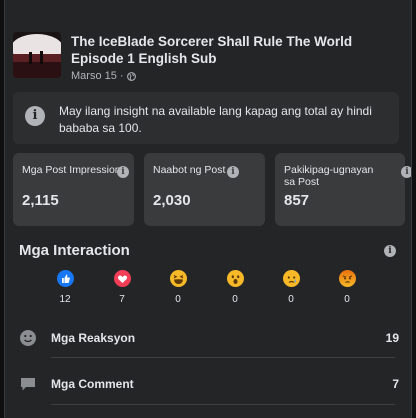 This screenshot has width=416, height=418. What do you see at coordinates (65, 287) in the screenshot?
I see `reaction-like: 12` at bounding box center [65, 287].